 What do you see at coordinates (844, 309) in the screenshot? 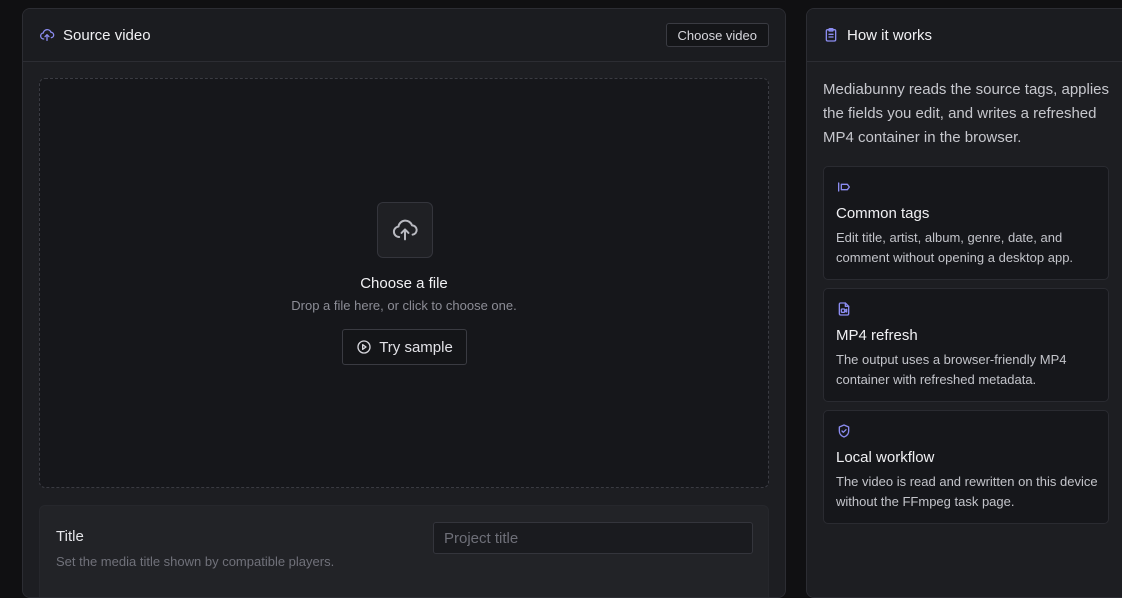
I see `file-video-icon` at bounding box center [844, 309].